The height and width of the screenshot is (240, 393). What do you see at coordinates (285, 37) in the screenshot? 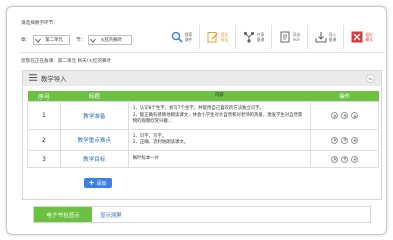
I see `pdf-icon` at bounding box center [285, 37].